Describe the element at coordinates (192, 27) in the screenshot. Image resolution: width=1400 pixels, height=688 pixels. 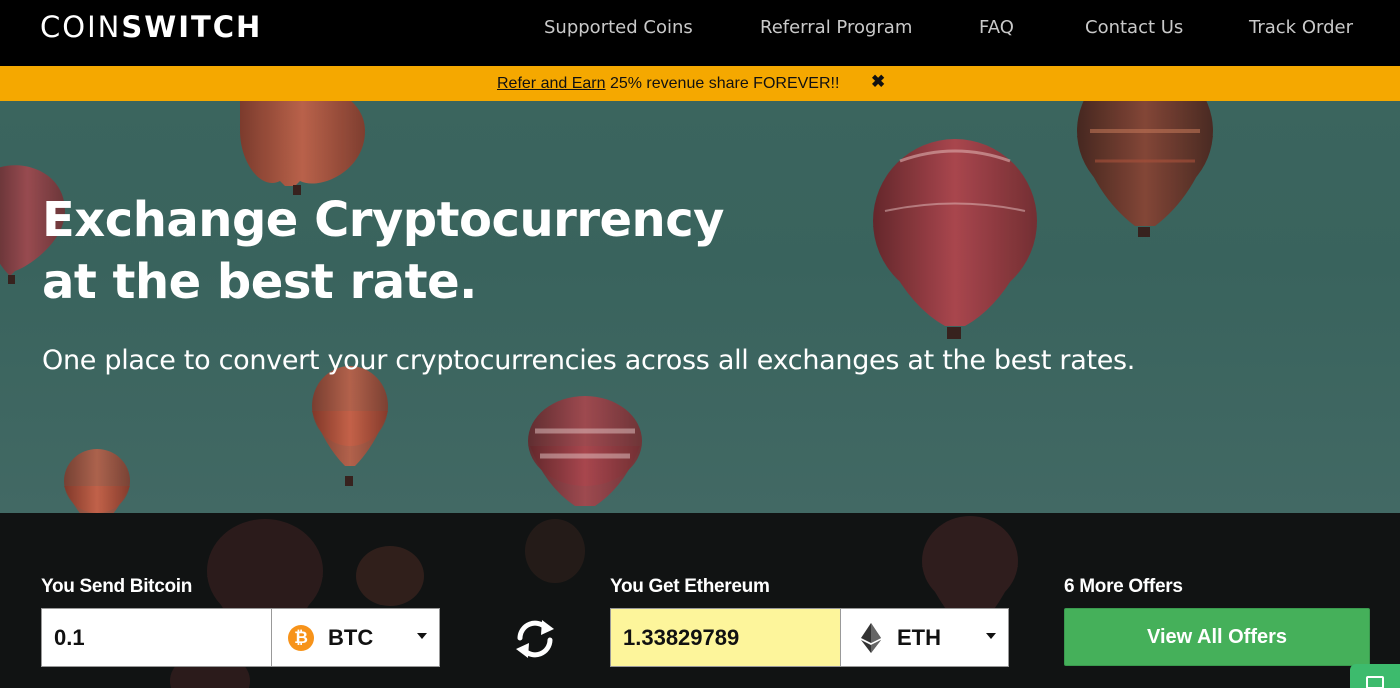
I see `logo-part-switch: SWITCH` at that location.